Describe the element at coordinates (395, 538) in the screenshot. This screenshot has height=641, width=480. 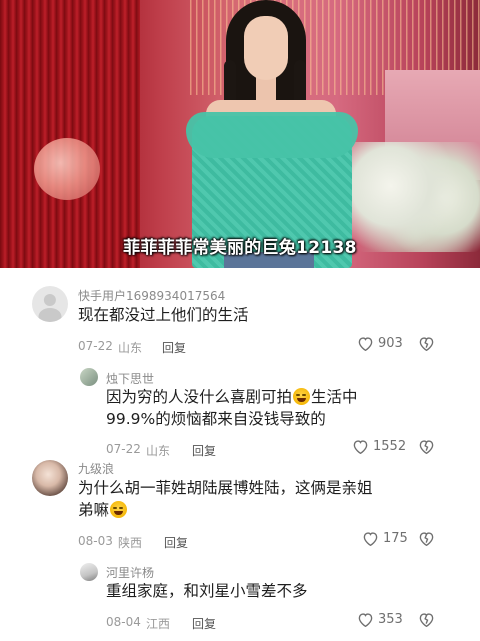
I see `like-count: 175` at that location.